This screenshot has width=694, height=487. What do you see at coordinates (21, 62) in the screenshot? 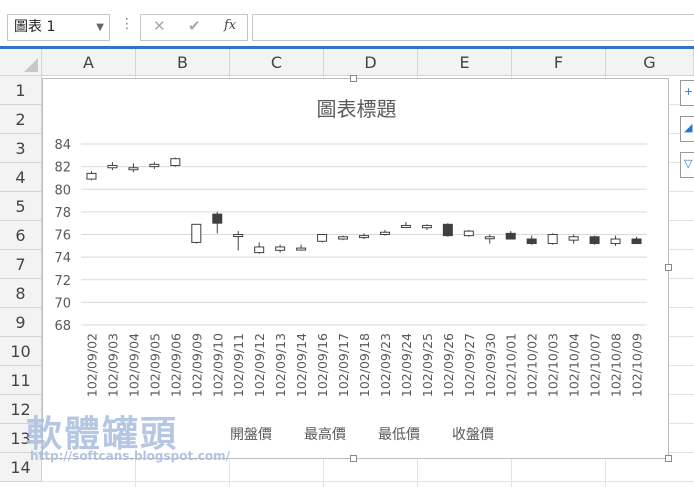
I see `select-all-corner` at bounding box center [21, 62].